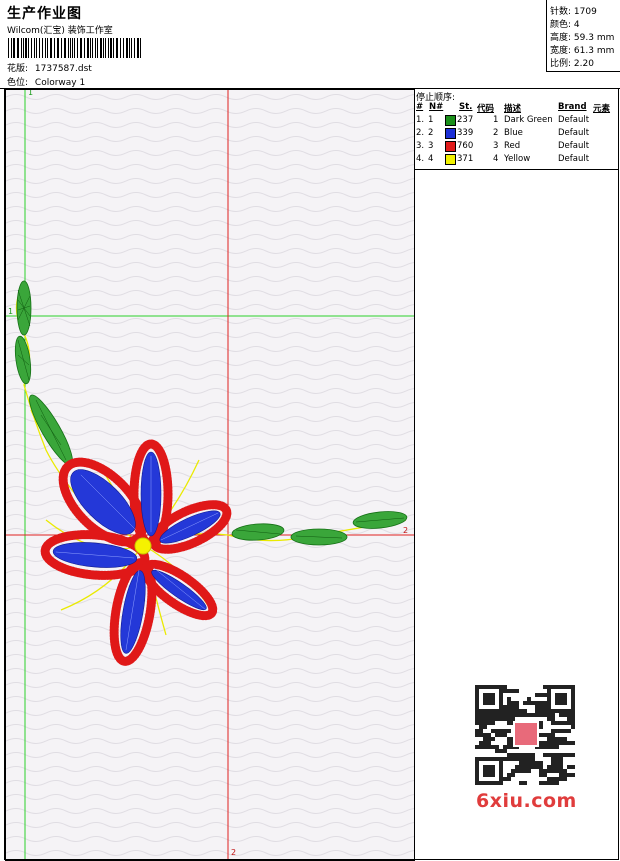 The image size is (620, 861). Describe the element at coordinates (465, 146) in the screenshot. I see `row-stitches: 760` at that location.